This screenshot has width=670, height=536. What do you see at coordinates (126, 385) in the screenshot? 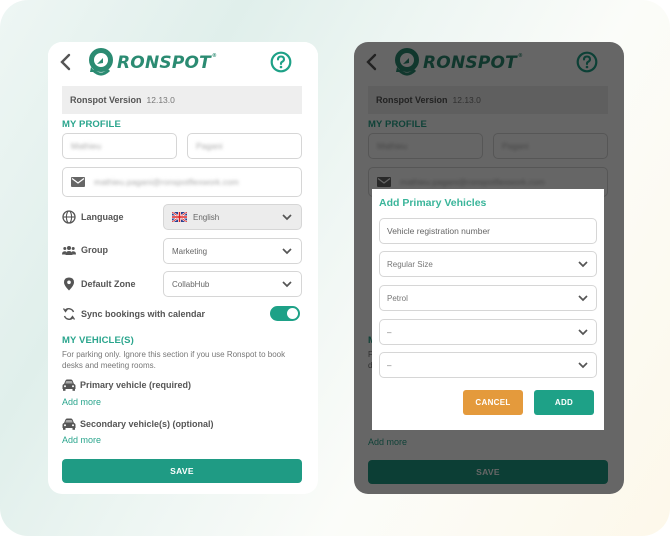
I see `primary-vehicle-label: Primary vehicle (required)` at bounding box center [126, 385].